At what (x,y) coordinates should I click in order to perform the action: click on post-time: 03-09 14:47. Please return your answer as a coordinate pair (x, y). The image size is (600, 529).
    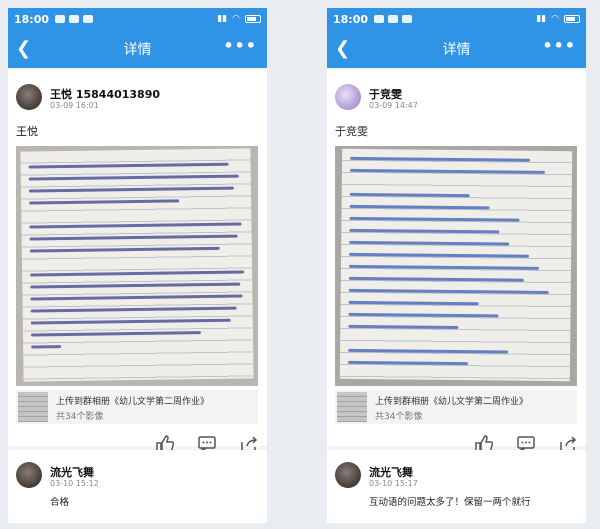
    Looking at the image, I should click on (393, 105).